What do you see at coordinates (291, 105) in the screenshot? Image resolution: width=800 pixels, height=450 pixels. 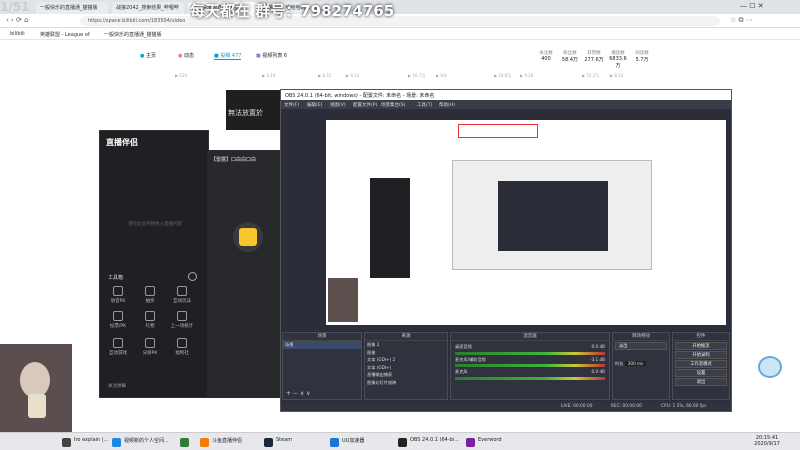 I see `menu-file: 文件(F)` at bounding box center [291, 105].